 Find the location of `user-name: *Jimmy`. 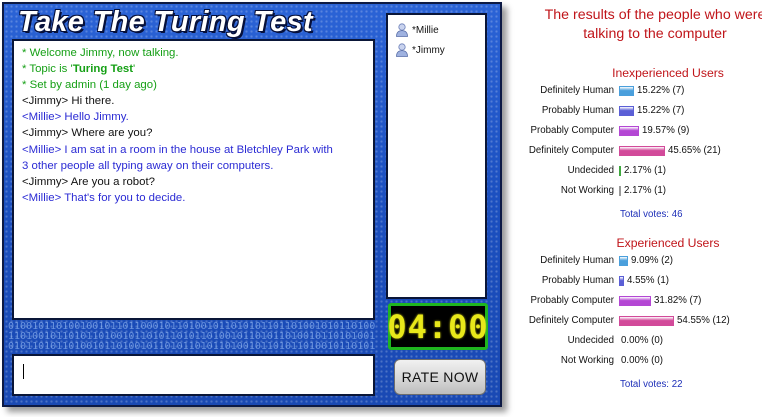

user-name: *Jimmy is located at coordinates (428, 50).